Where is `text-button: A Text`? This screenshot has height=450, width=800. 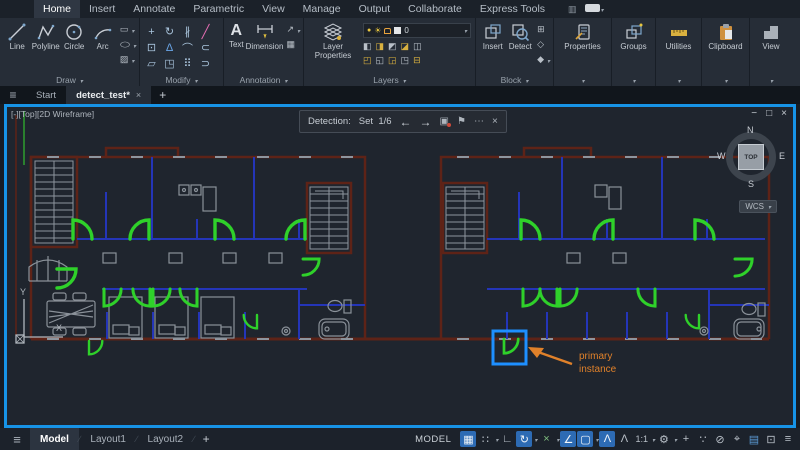
text-button: A Text is located at coordinates (236, 35).